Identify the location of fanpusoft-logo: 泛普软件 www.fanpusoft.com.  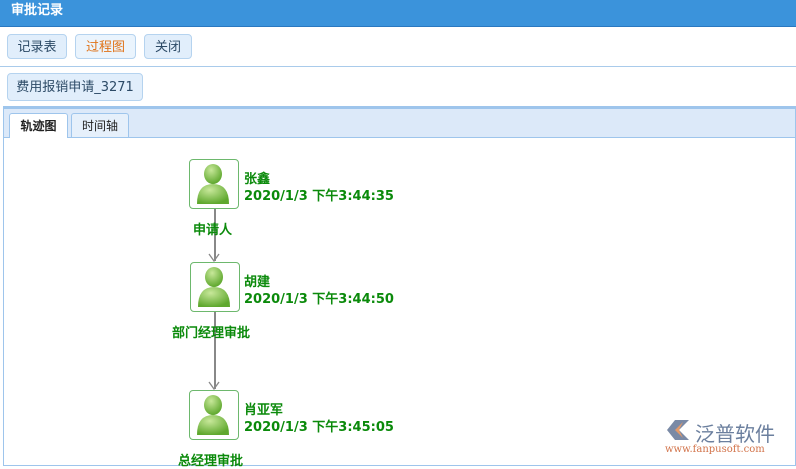
(720, 436).